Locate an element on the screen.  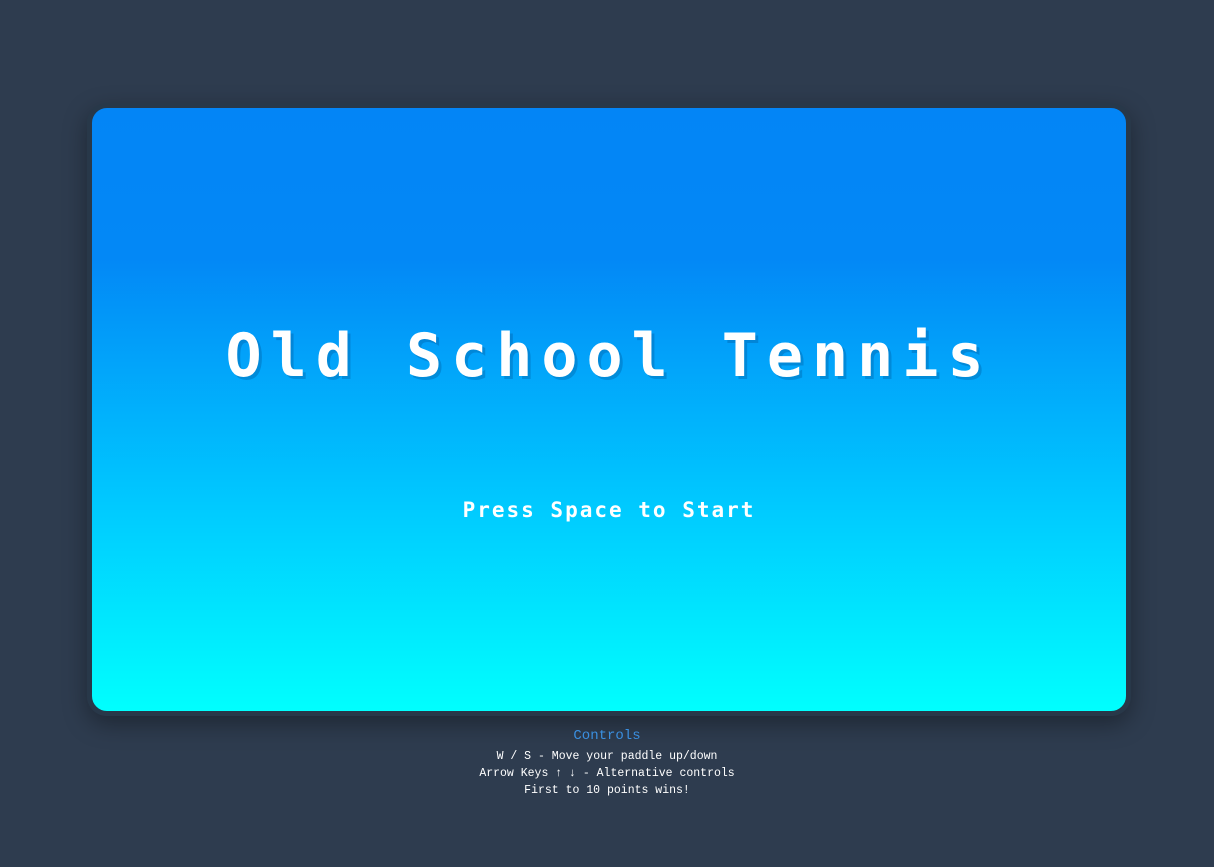
controls-line-arrows: Arrow Keys ↑ ↓ - Alternative controls is located at coordinates (607, 773).